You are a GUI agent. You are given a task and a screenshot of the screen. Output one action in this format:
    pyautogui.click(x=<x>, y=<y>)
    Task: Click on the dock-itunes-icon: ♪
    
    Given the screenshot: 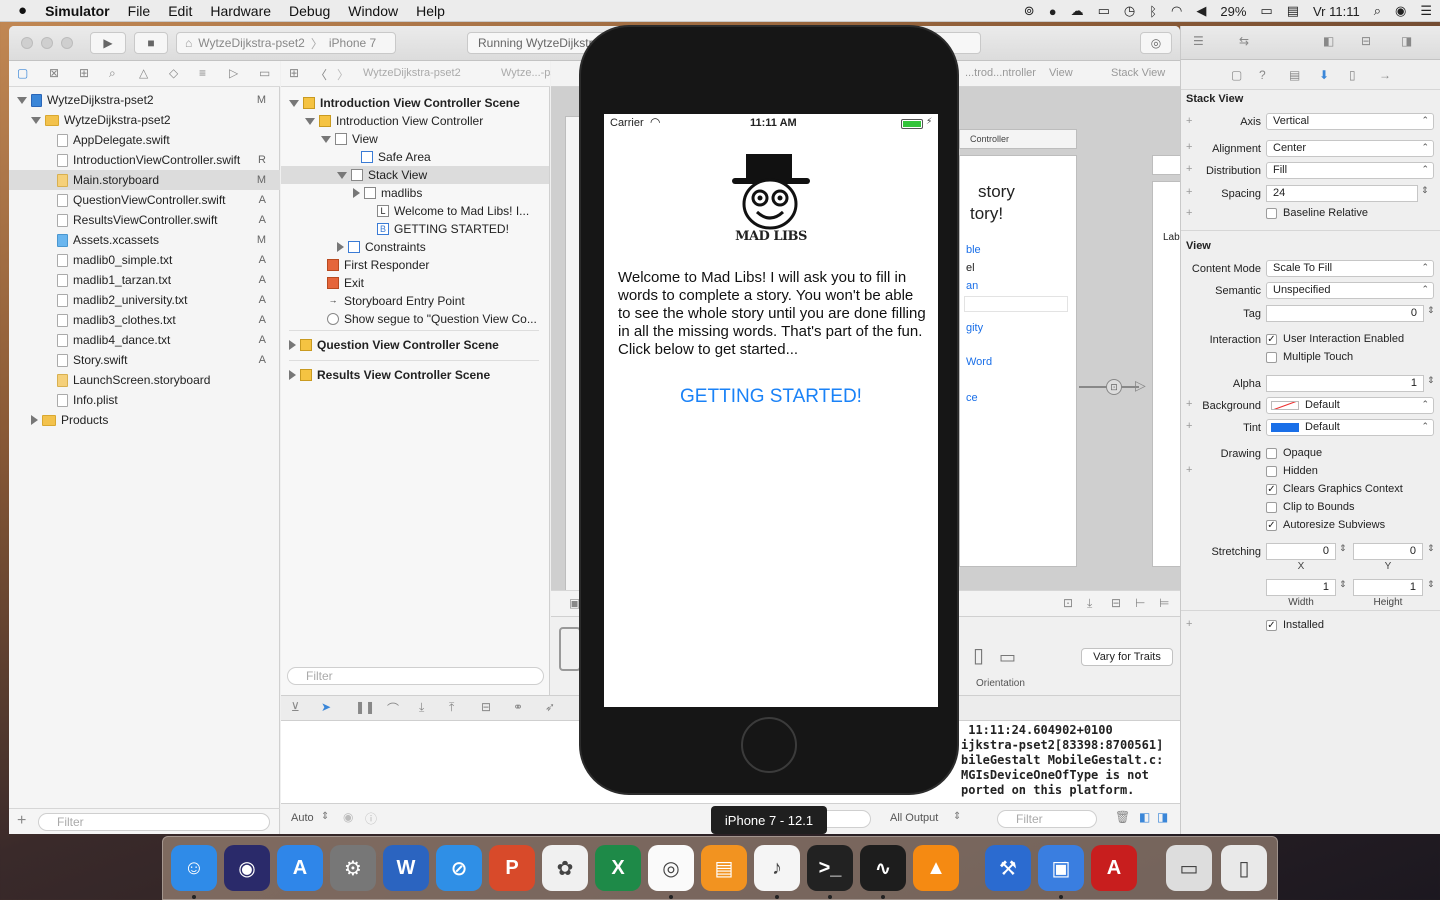 What is the action you would take?
    pyautogui.click(x=777, y=868)
    